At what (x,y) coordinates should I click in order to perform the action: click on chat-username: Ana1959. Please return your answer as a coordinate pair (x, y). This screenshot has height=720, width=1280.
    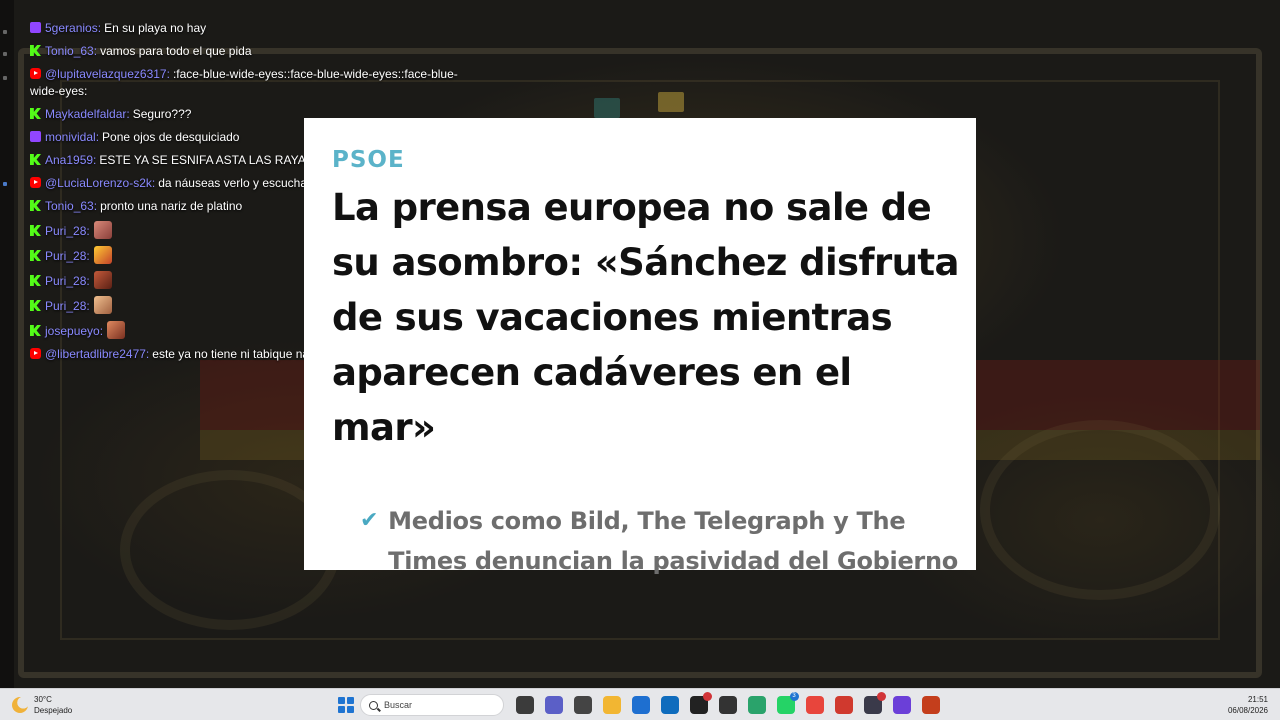
    Looking at the image, I should click on (70, 160).